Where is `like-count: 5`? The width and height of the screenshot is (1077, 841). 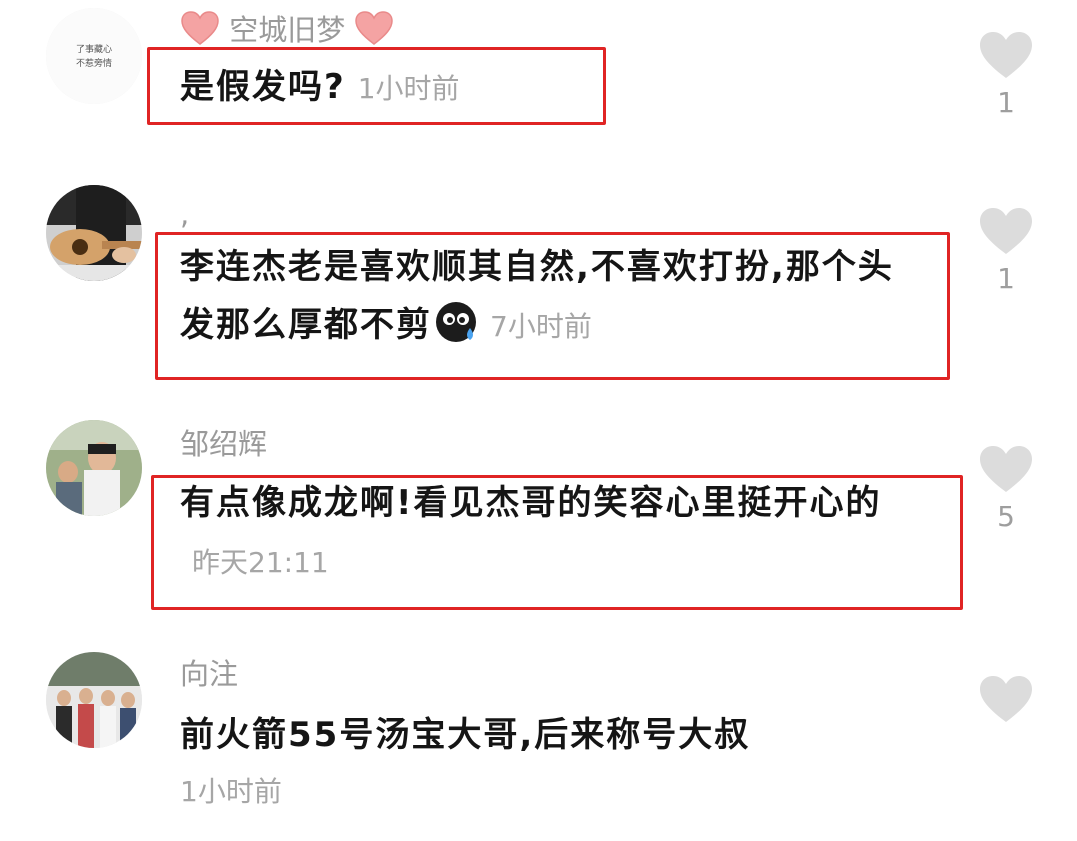 like-count: 5 is located at coordinates (1006, 516).